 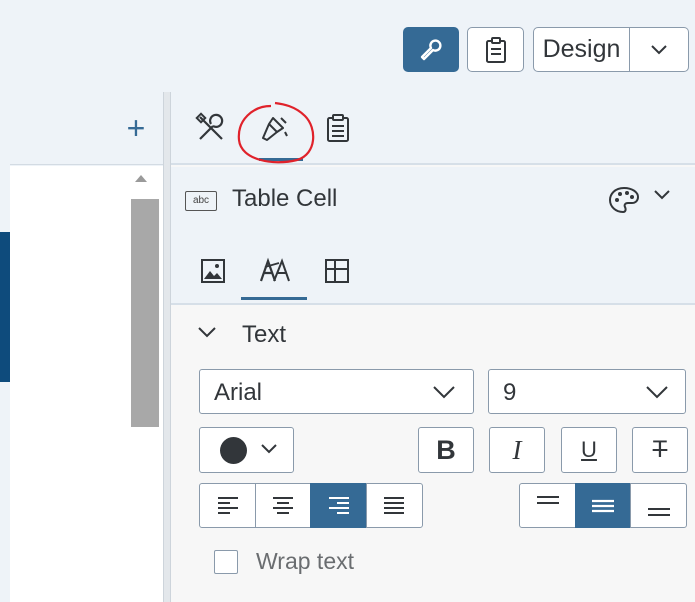 What do you see at coordinates (547, 499) in the screenshot?
I see `align-top-icon` at bounding box center [547, 499].